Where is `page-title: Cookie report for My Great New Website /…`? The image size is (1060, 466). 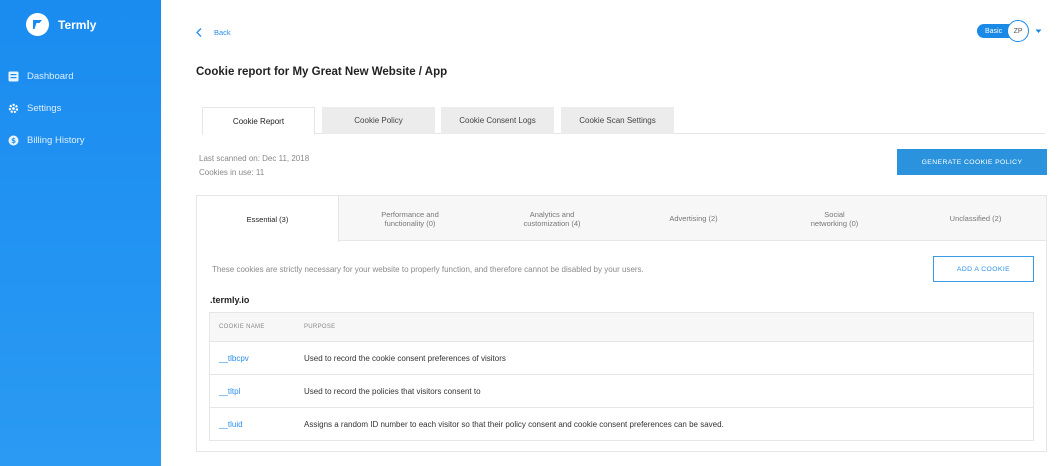 page-title: Cookie report for My Great New Website /… is located at coordinates (322, 72).